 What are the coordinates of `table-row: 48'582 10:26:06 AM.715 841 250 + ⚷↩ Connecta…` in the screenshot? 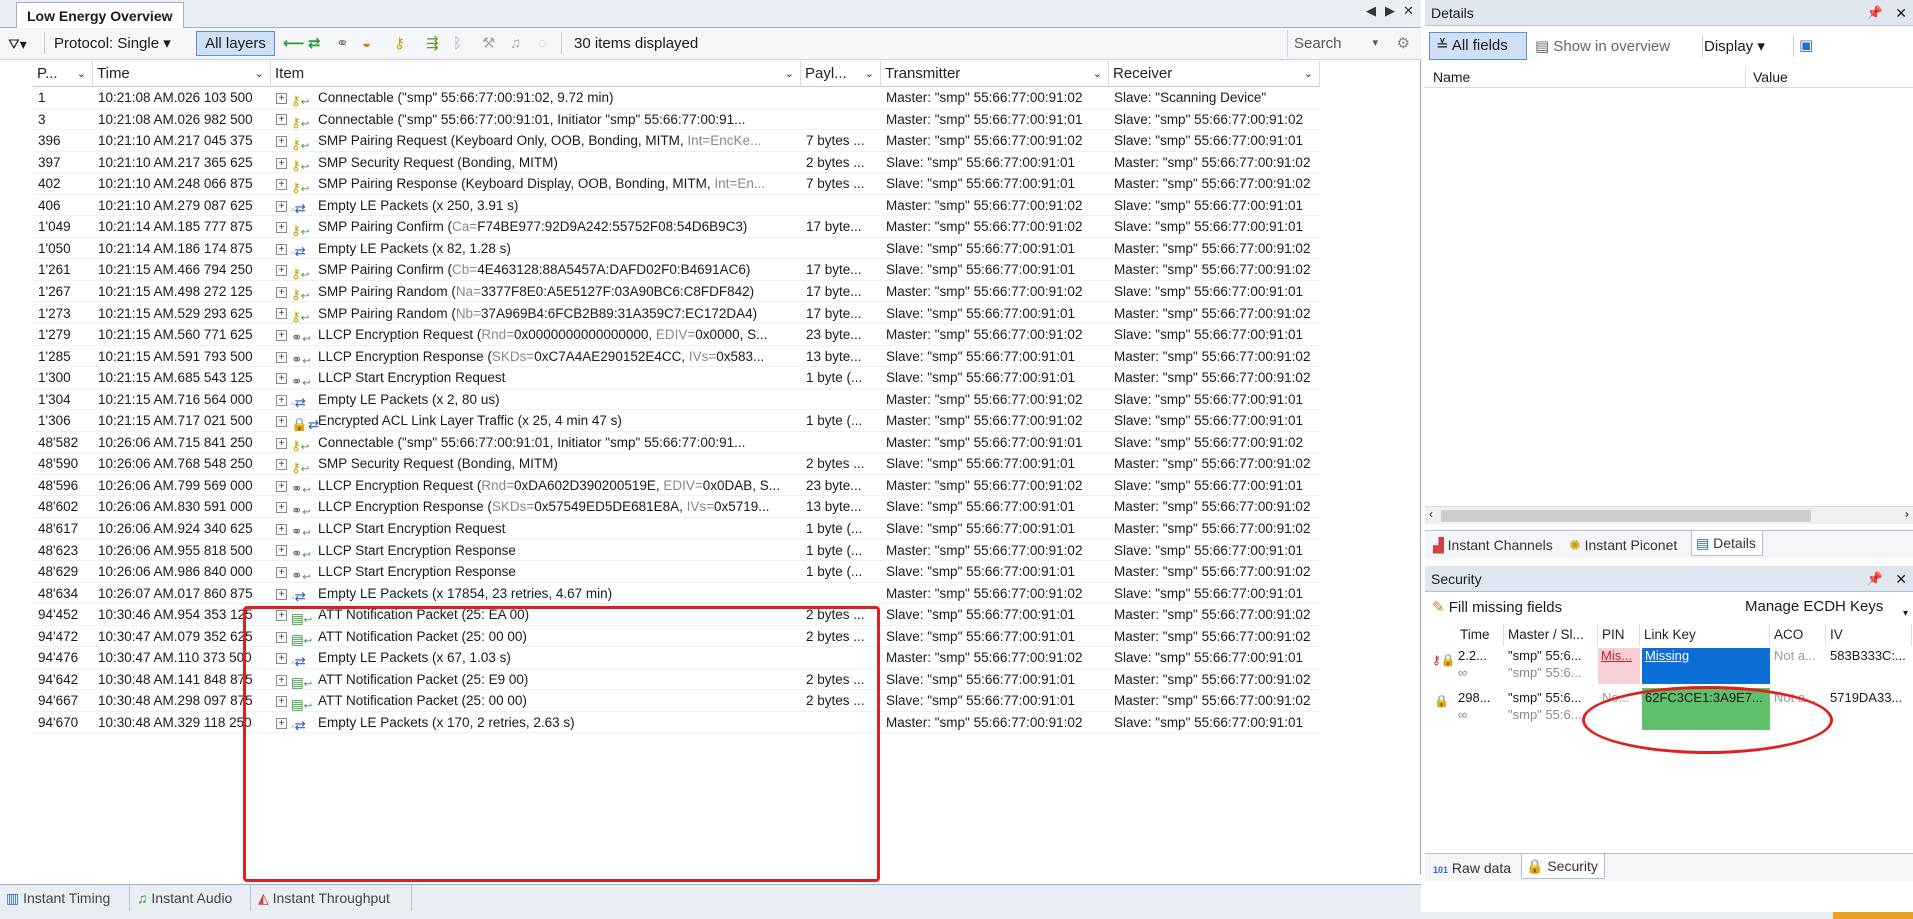 It's located at (676, 443).